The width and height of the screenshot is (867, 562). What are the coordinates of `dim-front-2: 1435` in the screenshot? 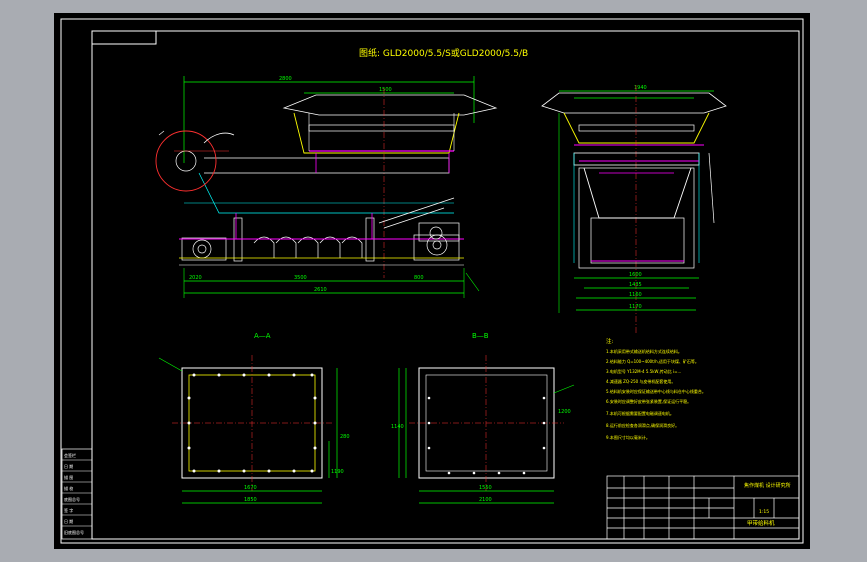 It's located at (635, 285).